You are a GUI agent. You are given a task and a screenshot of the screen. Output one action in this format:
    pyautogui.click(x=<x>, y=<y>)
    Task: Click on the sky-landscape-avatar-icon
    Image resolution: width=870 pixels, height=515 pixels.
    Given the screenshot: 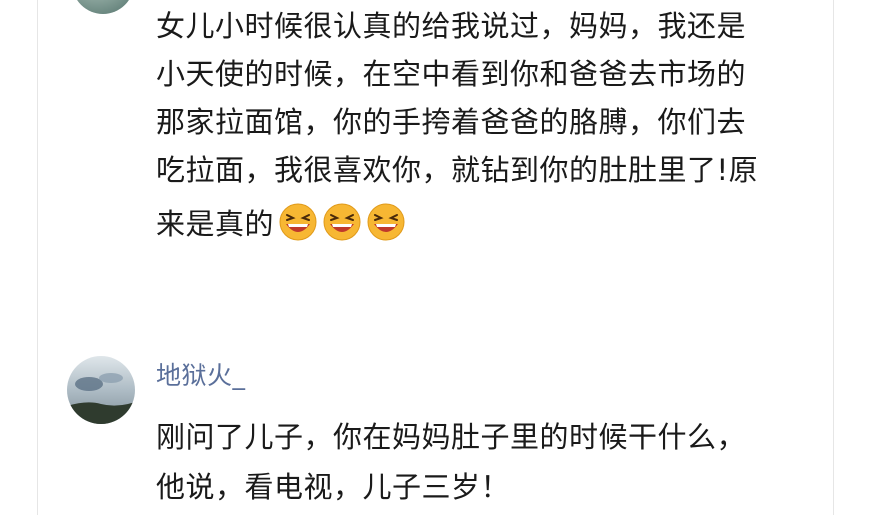 What is the action you would take?
    pyautogui.click(x=101, y=390)
    